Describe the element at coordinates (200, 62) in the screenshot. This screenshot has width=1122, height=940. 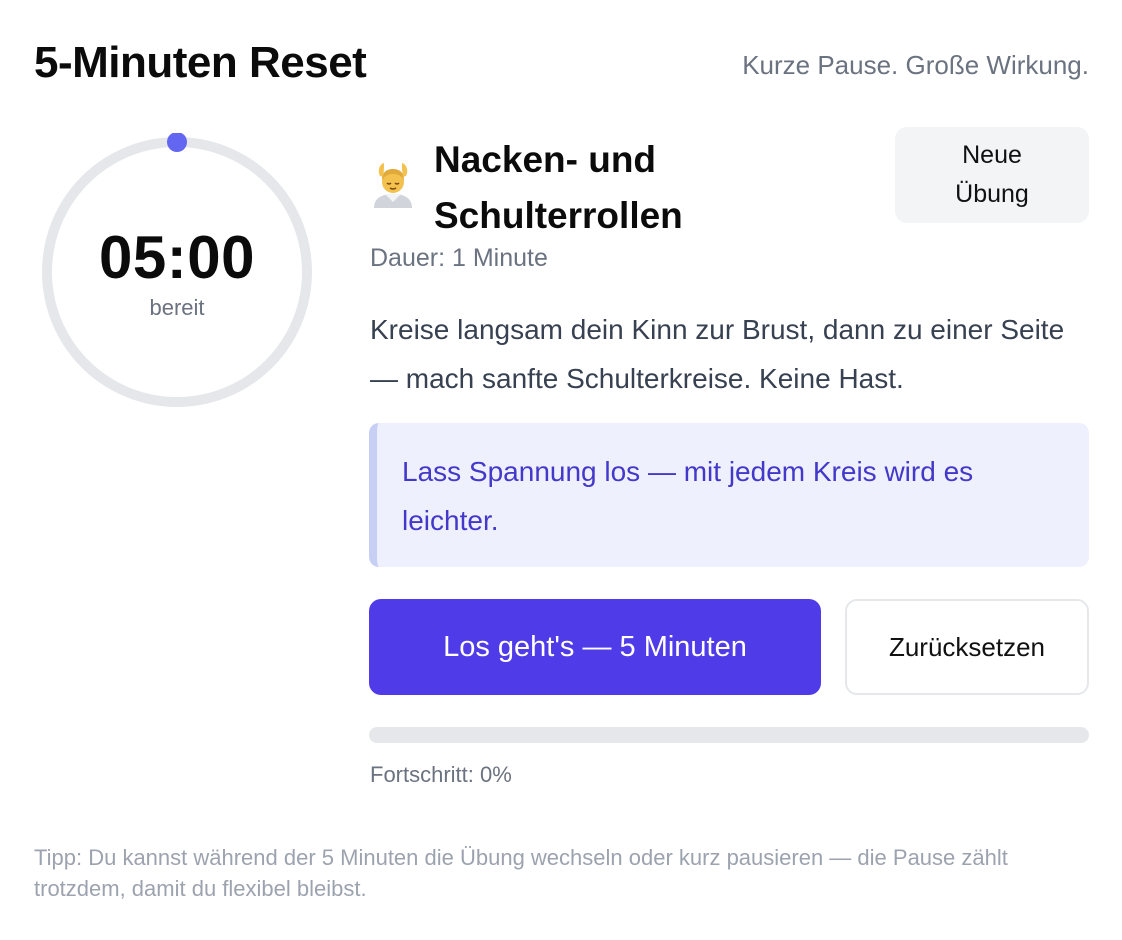
I see `page-title: 5-Minuten Reset` at that location.